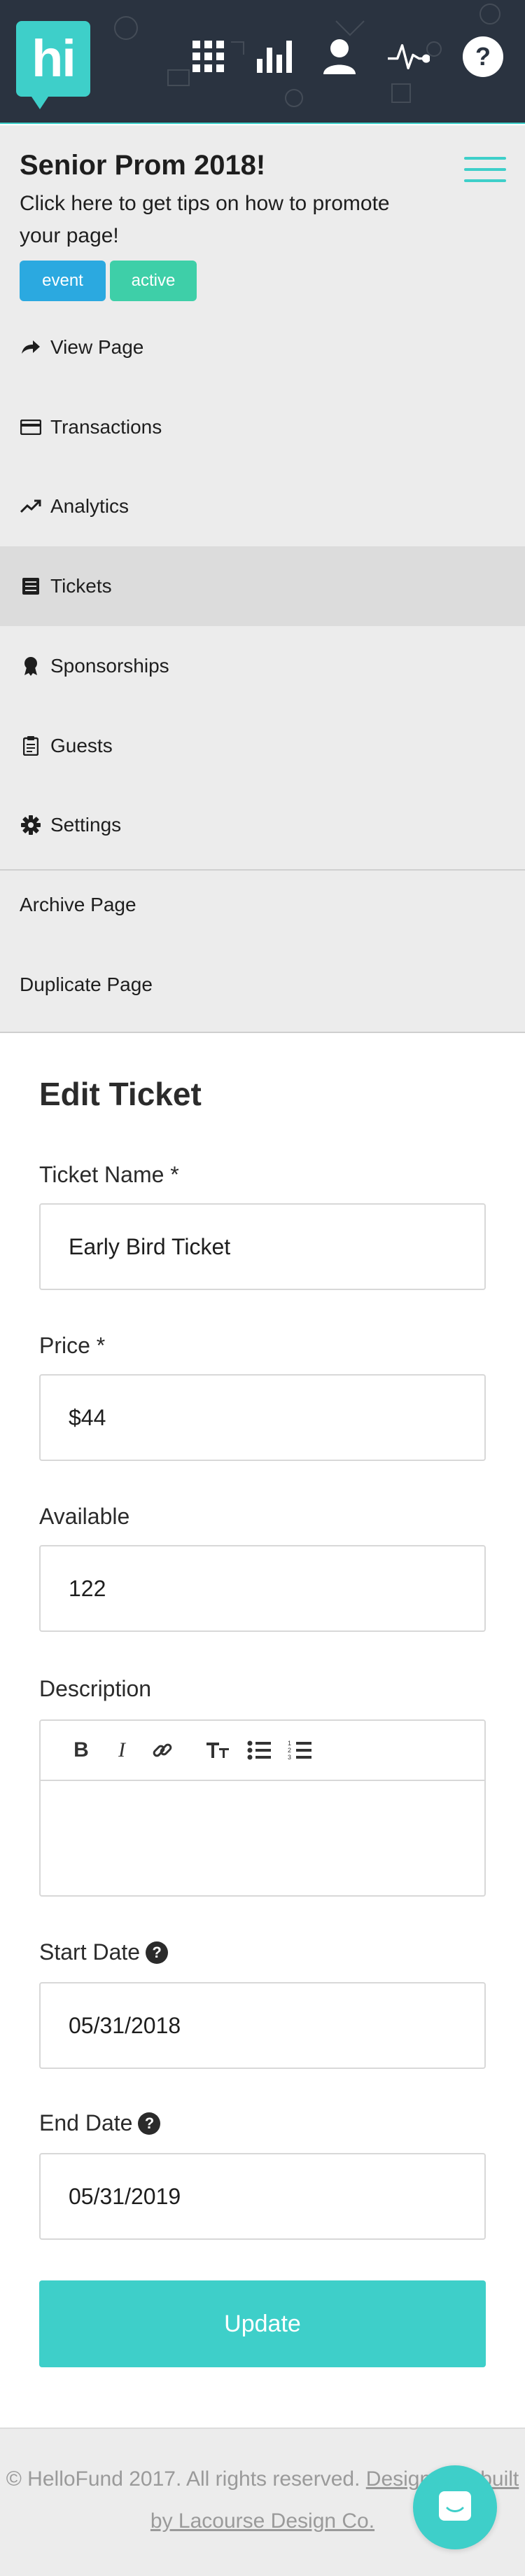 This screenshot has width=525, height=2576. What do you see at coordinates (262, 1418) in the screenshot?
I see `price-input` at bounding box center [262, 1418].